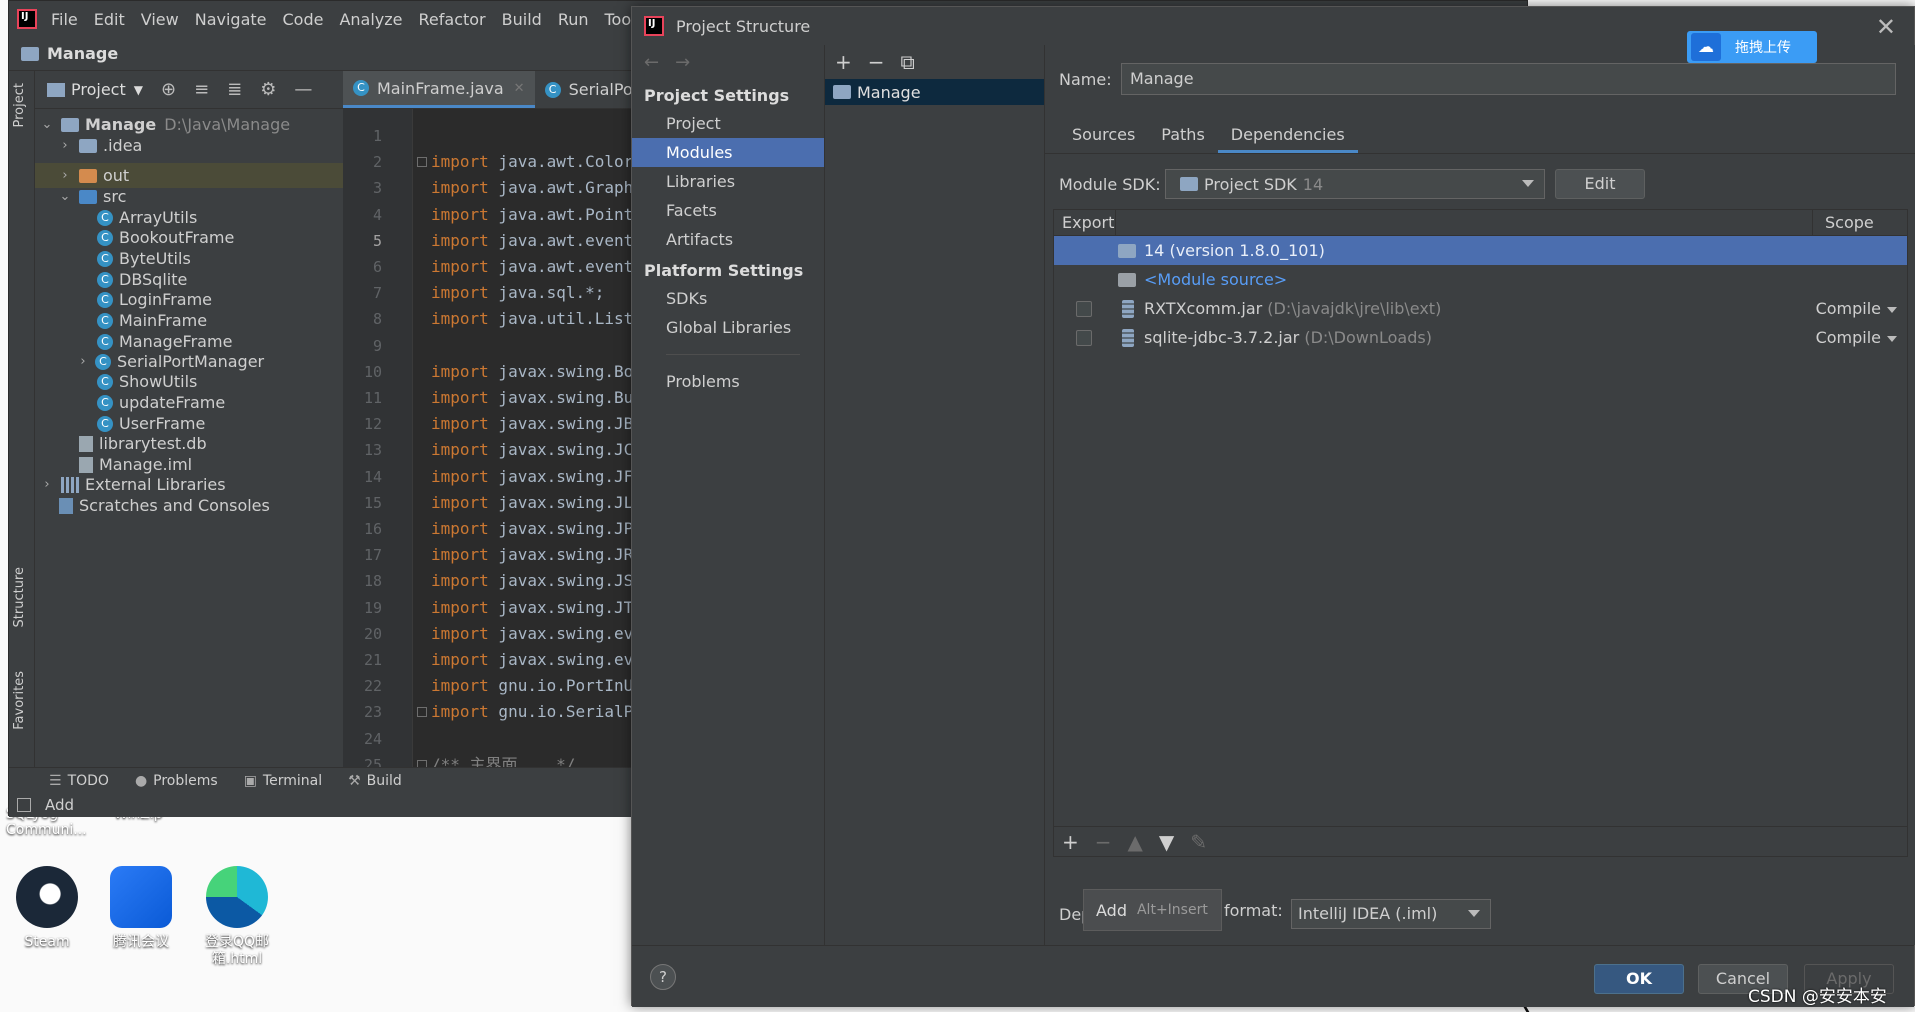 The image size is (1915, 1012). I want to click on code-line: import java.awt.Color, so click(532, 162).